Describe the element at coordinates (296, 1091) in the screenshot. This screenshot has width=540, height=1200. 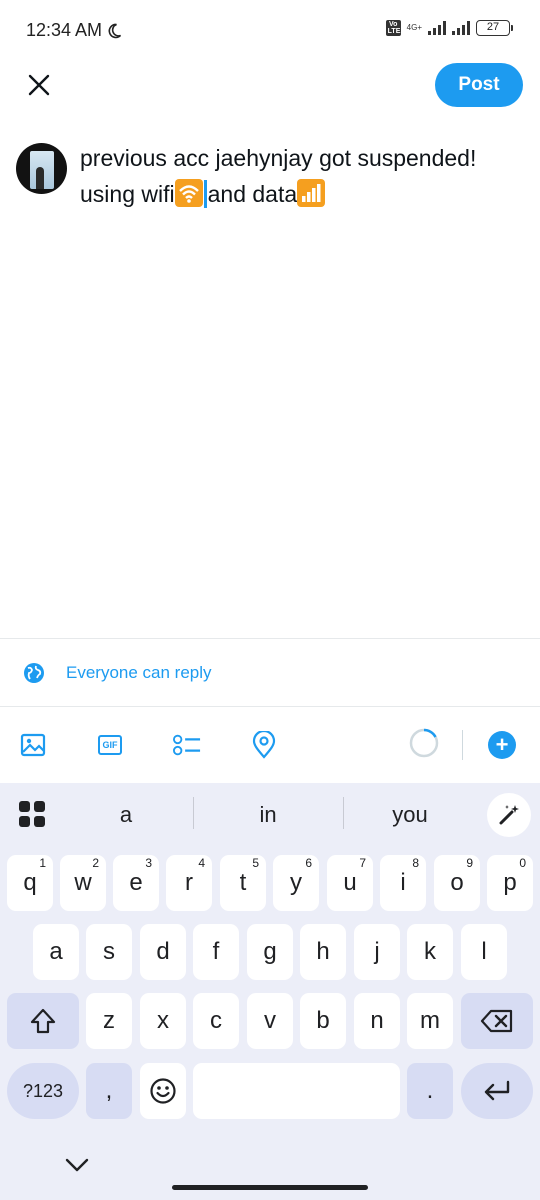
I see `space-key` at that location.